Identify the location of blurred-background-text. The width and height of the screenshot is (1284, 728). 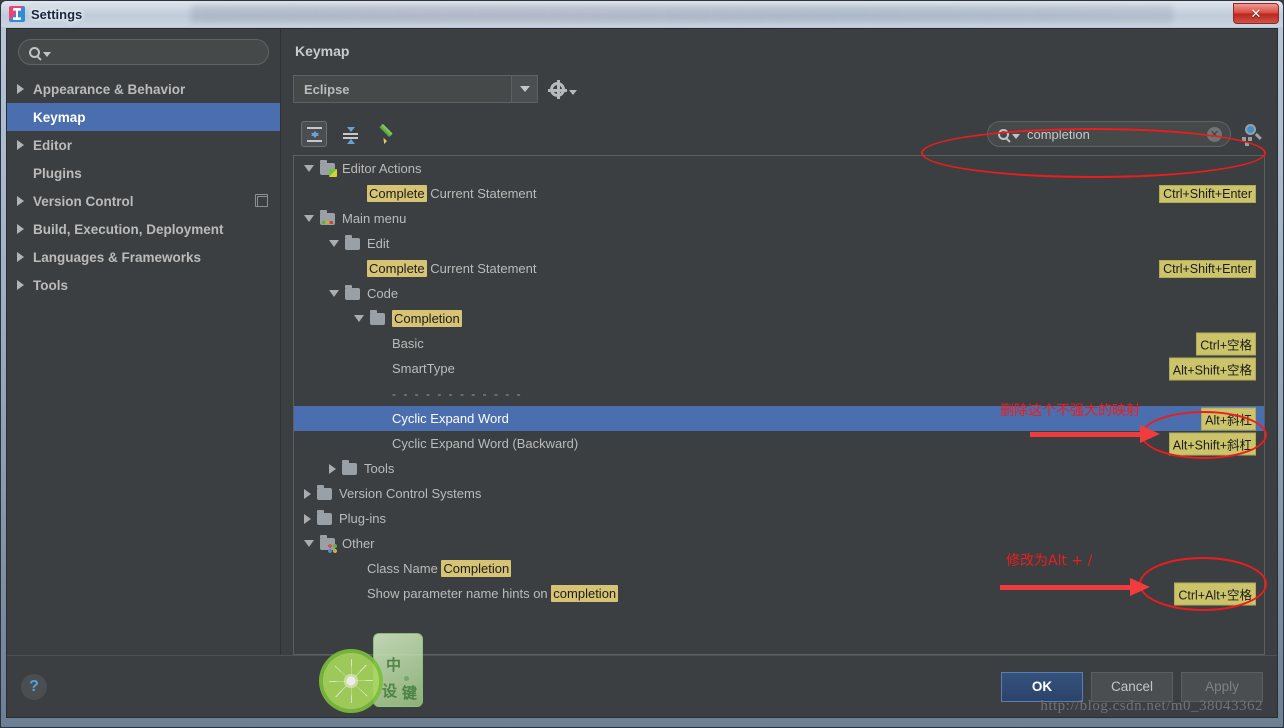
(682, 14).